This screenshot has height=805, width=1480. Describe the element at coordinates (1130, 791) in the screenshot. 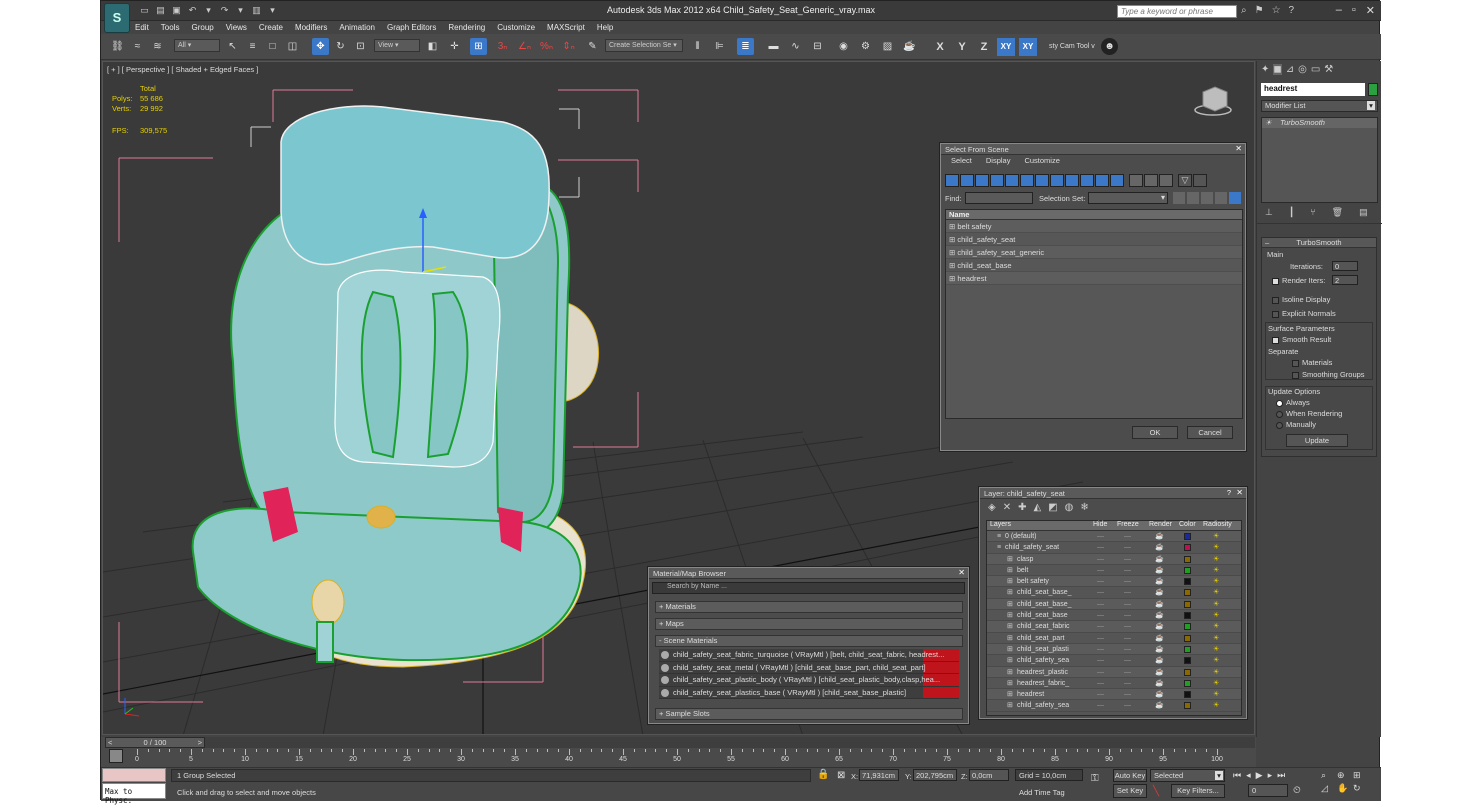

I see `set-key-button: Set Key` at that location.